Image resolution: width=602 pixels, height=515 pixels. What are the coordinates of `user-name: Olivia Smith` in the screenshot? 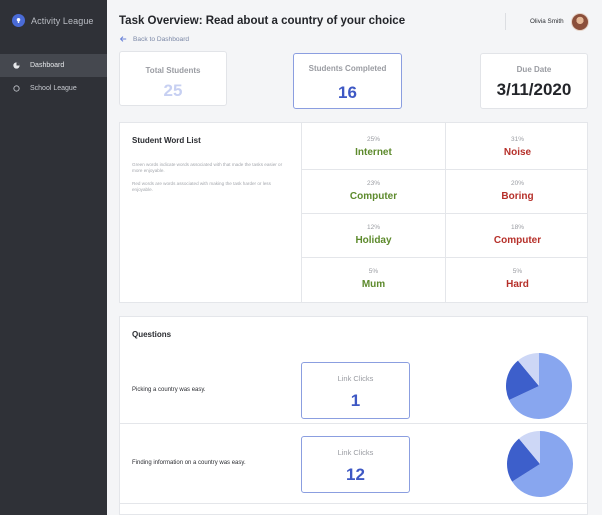 It's located at (547, 21).